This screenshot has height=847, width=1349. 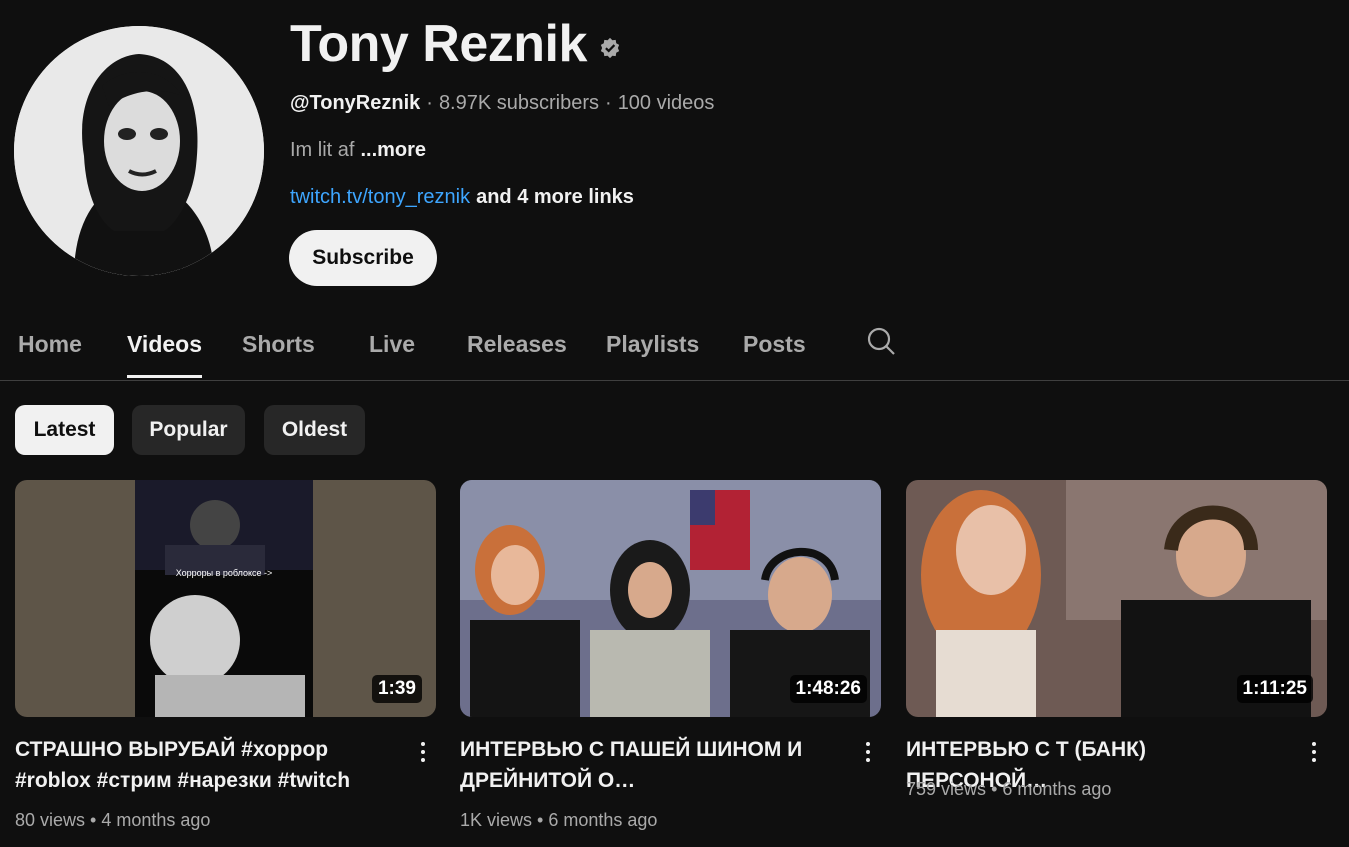 I want to click on chip-latest: Latest, so click(x=64, y=430).